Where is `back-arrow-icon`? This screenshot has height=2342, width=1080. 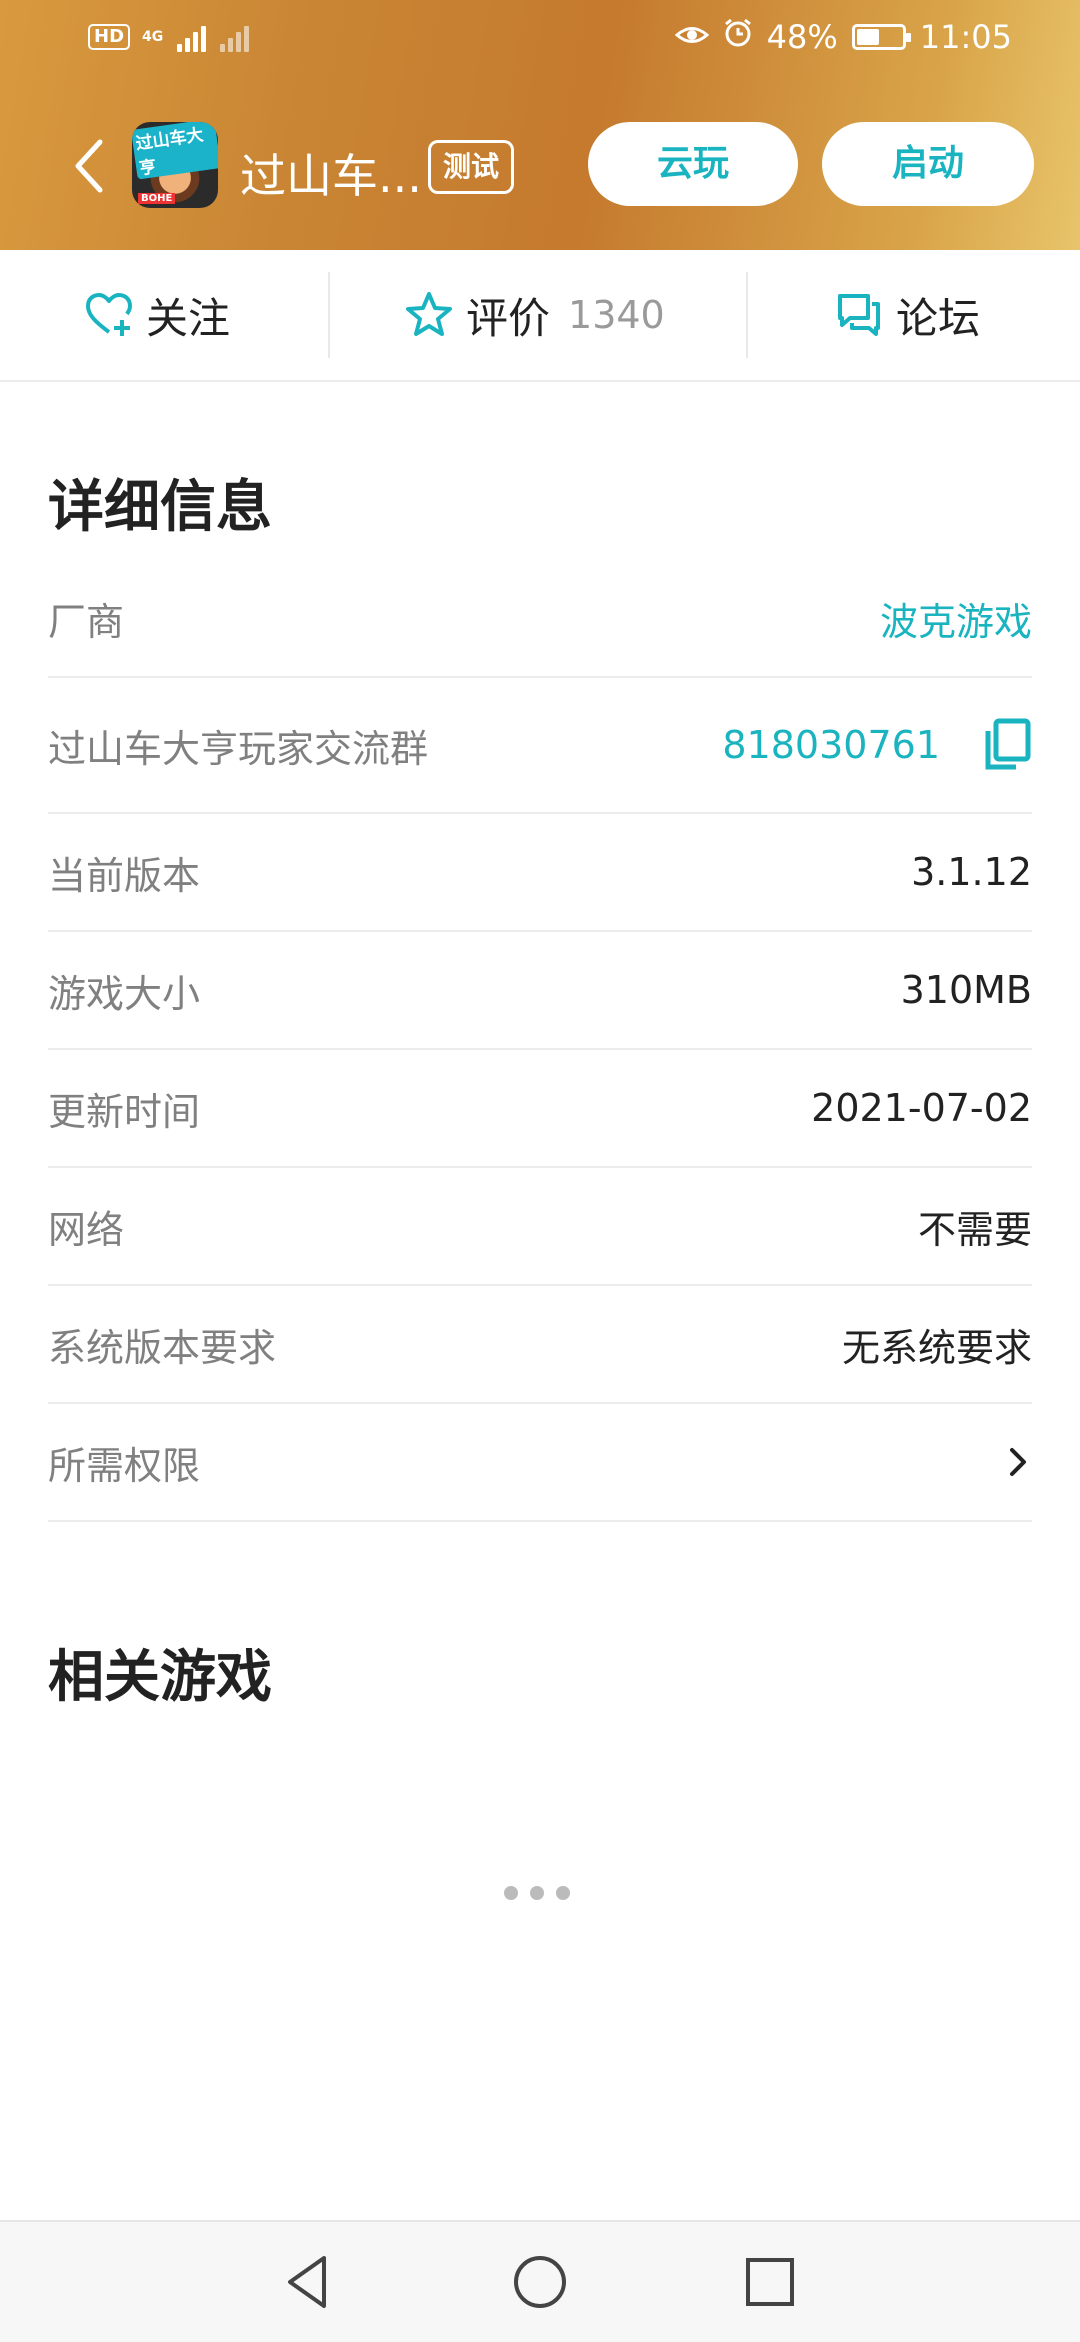
back-arrow-icon is located at coordinates (89, 166).